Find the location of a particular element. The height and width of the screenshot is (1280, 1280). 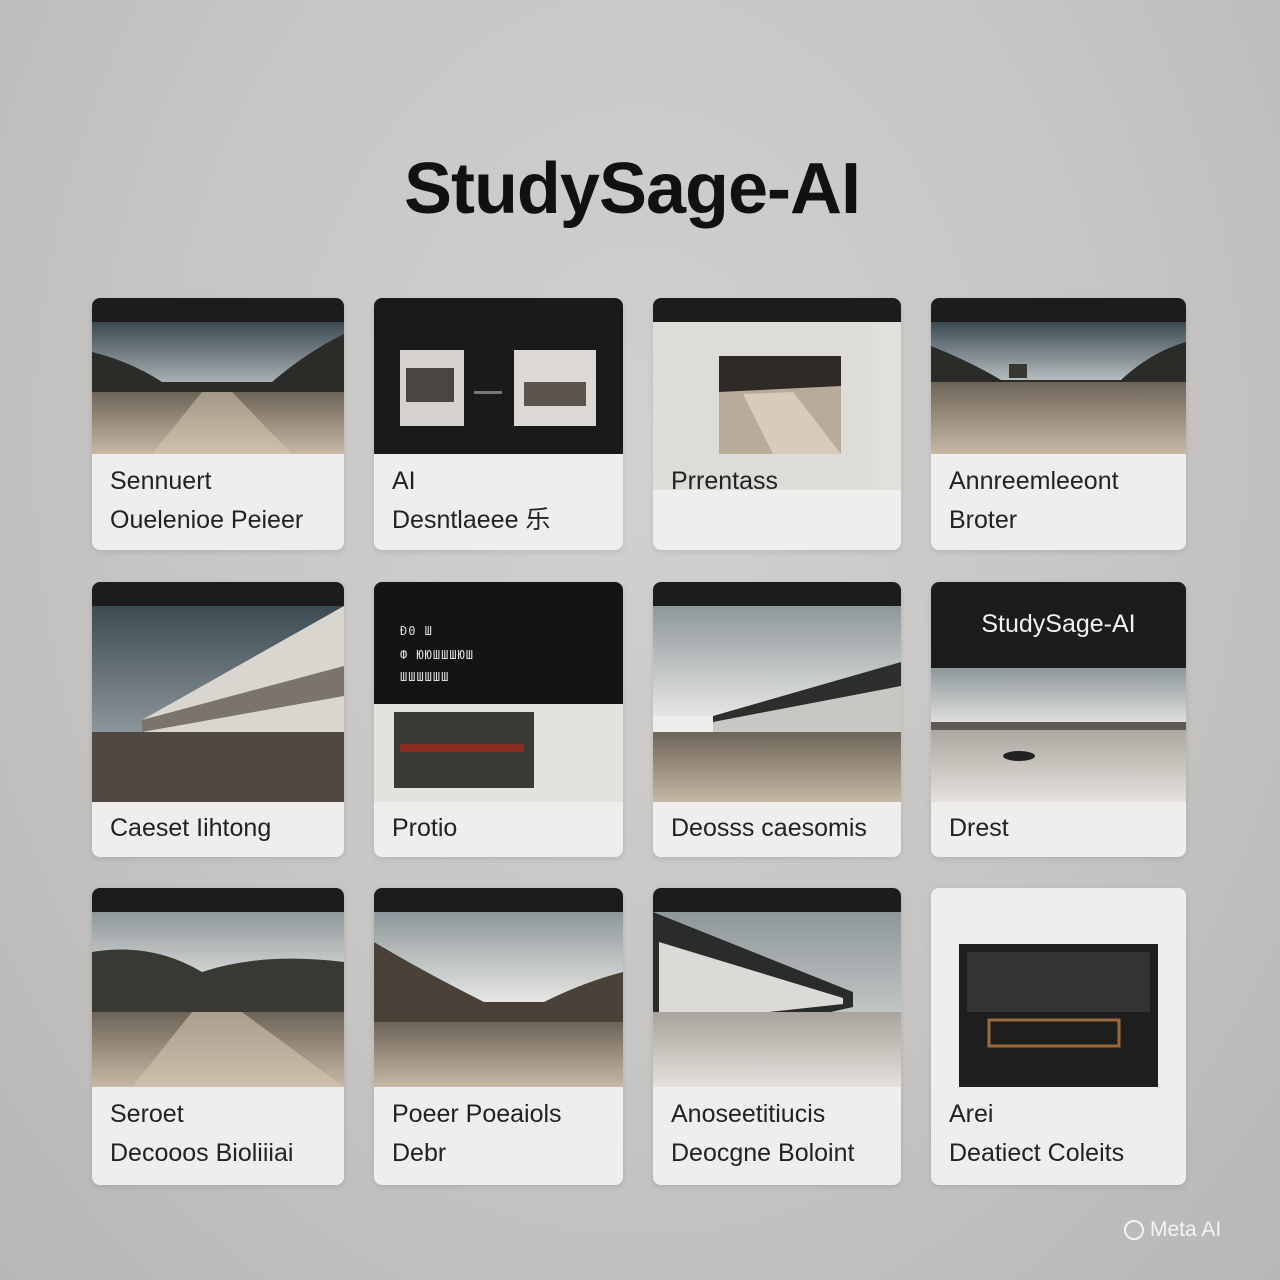

mini-text-line: ШШШШШШ is located at coordinates (425, 677).